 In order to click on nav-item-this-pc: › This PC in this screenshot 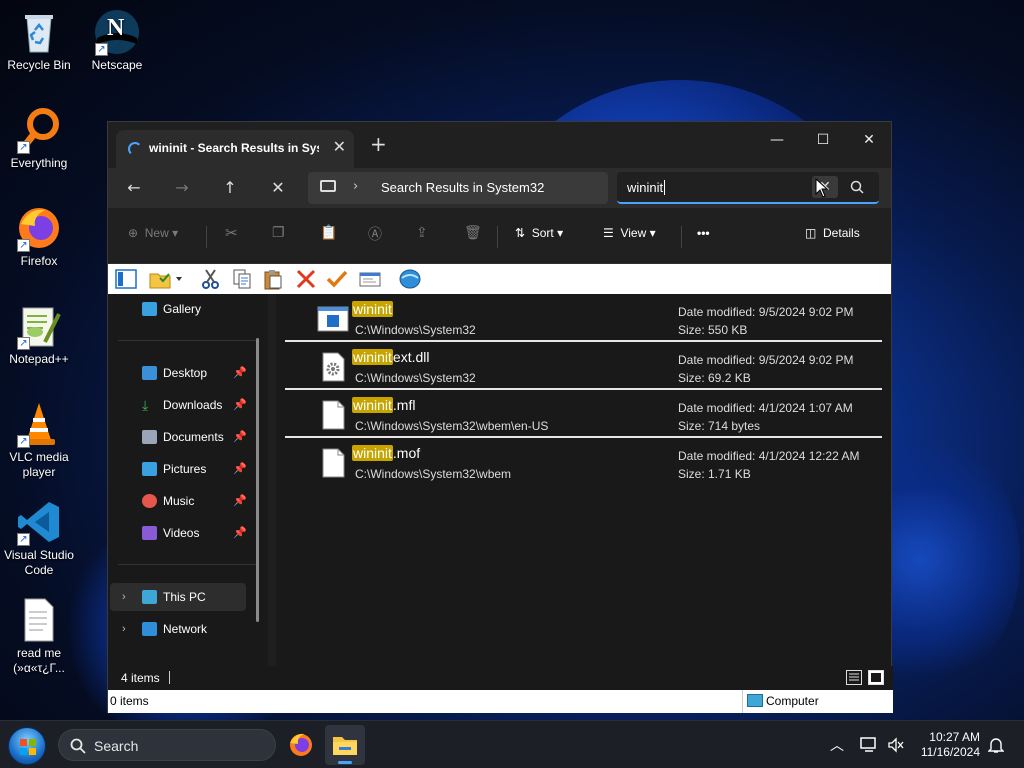, I will do `click(178, 597)`.